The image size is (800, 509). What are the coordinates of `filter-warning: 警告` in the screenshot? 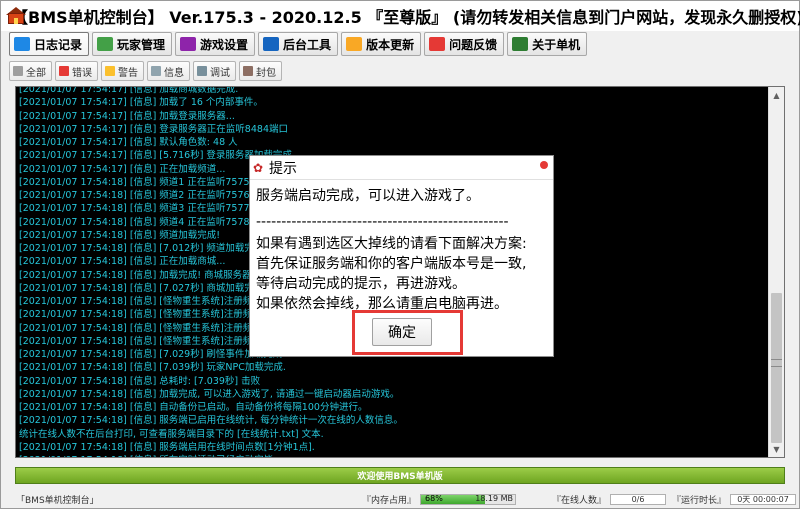 It's located at (122, 71).